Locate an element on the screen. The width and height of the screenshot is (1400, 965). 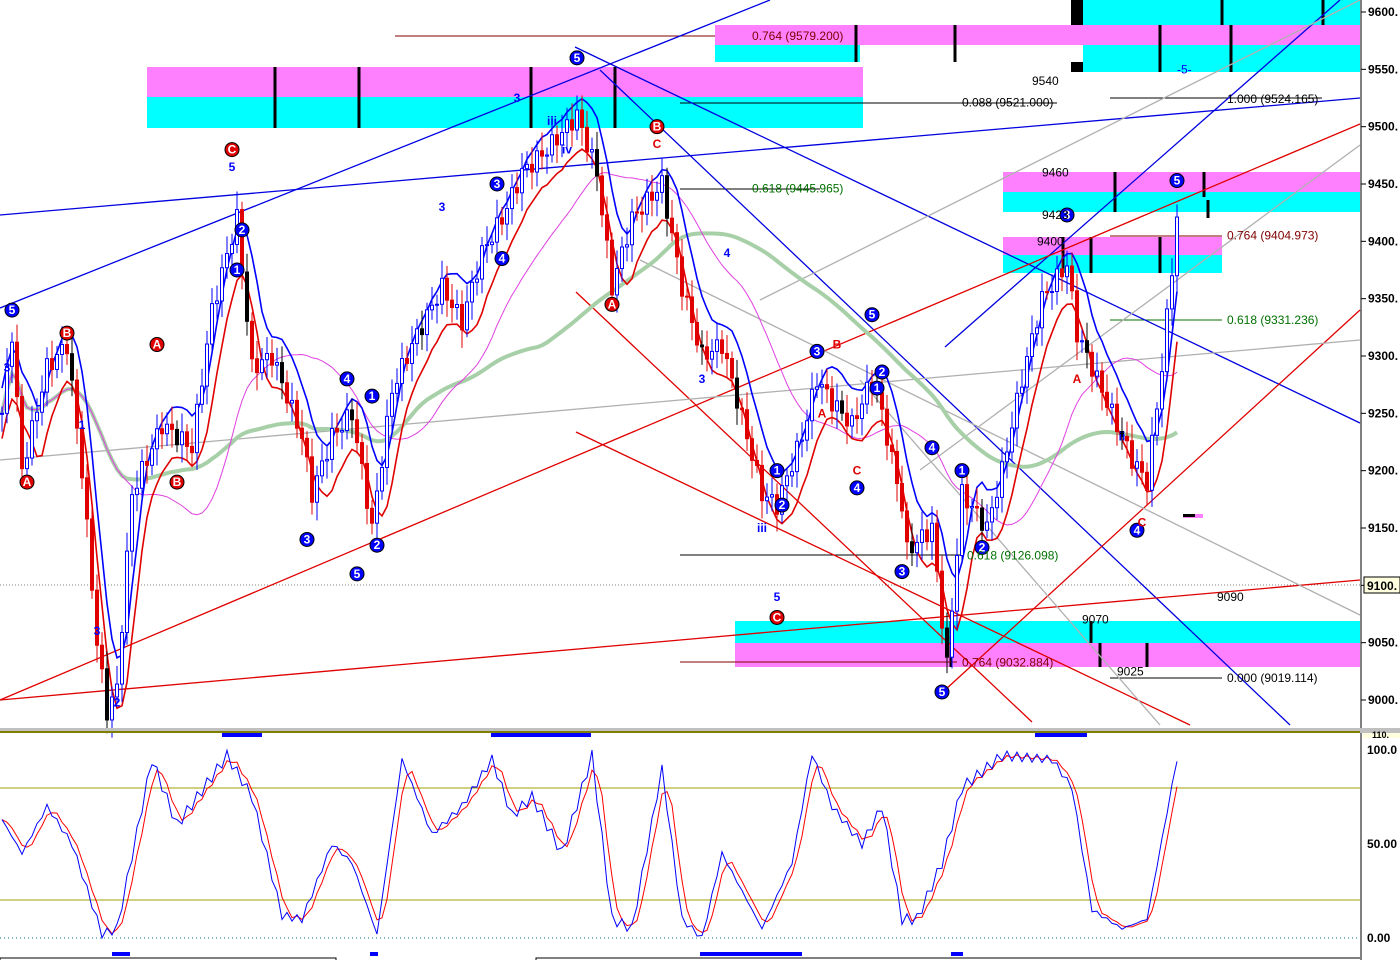
price-tick-label: 9600. is located at coordinates (1383, 12).